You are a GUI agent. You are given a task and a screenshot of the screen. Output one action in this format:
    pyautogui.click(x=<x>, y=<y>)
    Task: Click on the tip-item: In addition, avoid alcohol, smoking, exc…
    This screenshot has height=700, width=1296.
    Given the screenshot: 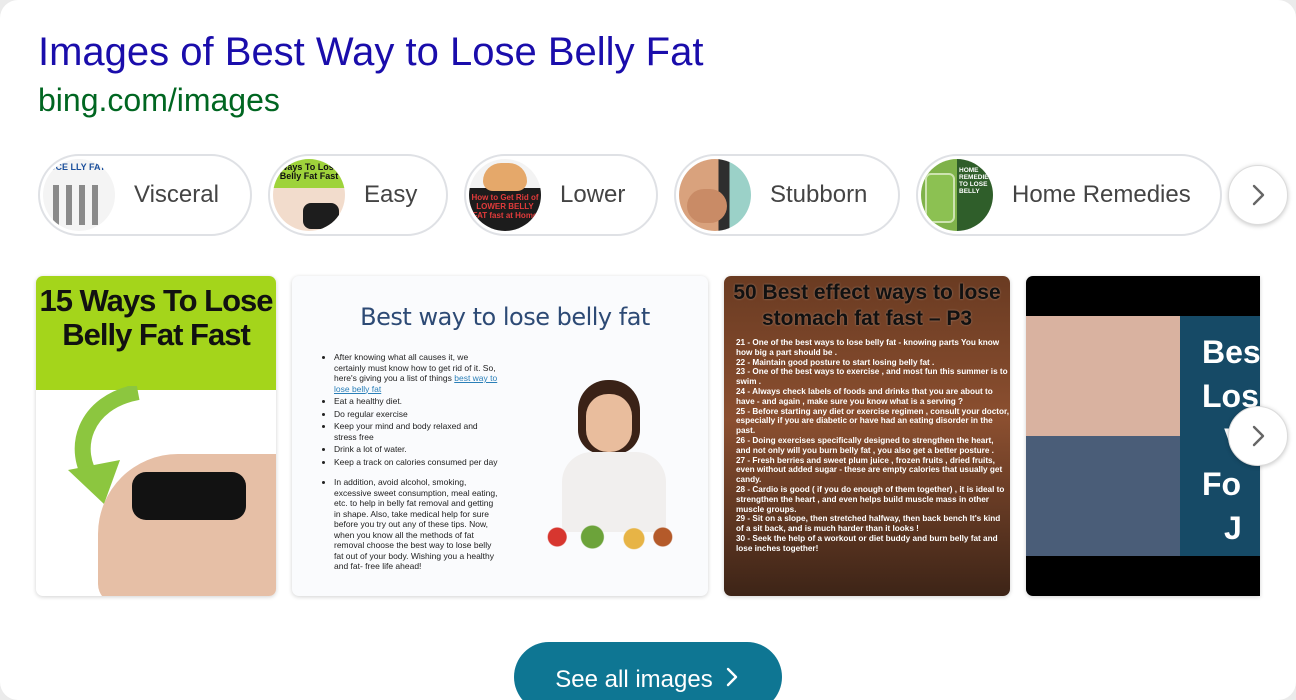 What is the action you would take?
    pyautogui.click(x=416, y=524)
    